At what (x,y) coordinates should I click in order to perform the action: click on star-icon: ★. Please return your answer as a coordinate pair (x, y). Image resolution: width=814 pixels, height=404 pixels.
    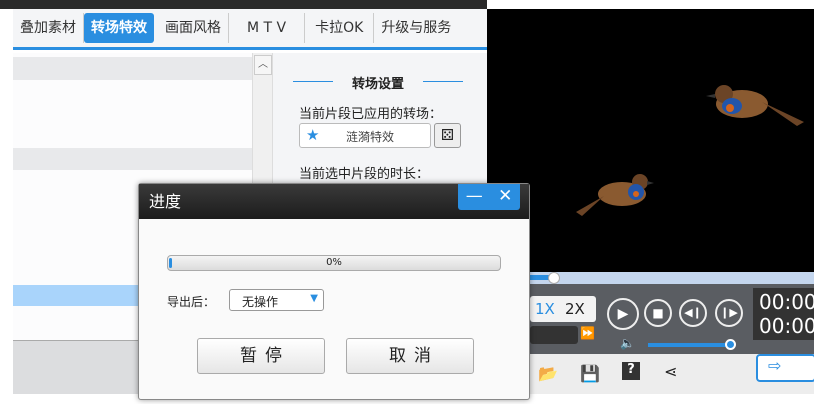
    Looking at the image, I should click on (313, 135).